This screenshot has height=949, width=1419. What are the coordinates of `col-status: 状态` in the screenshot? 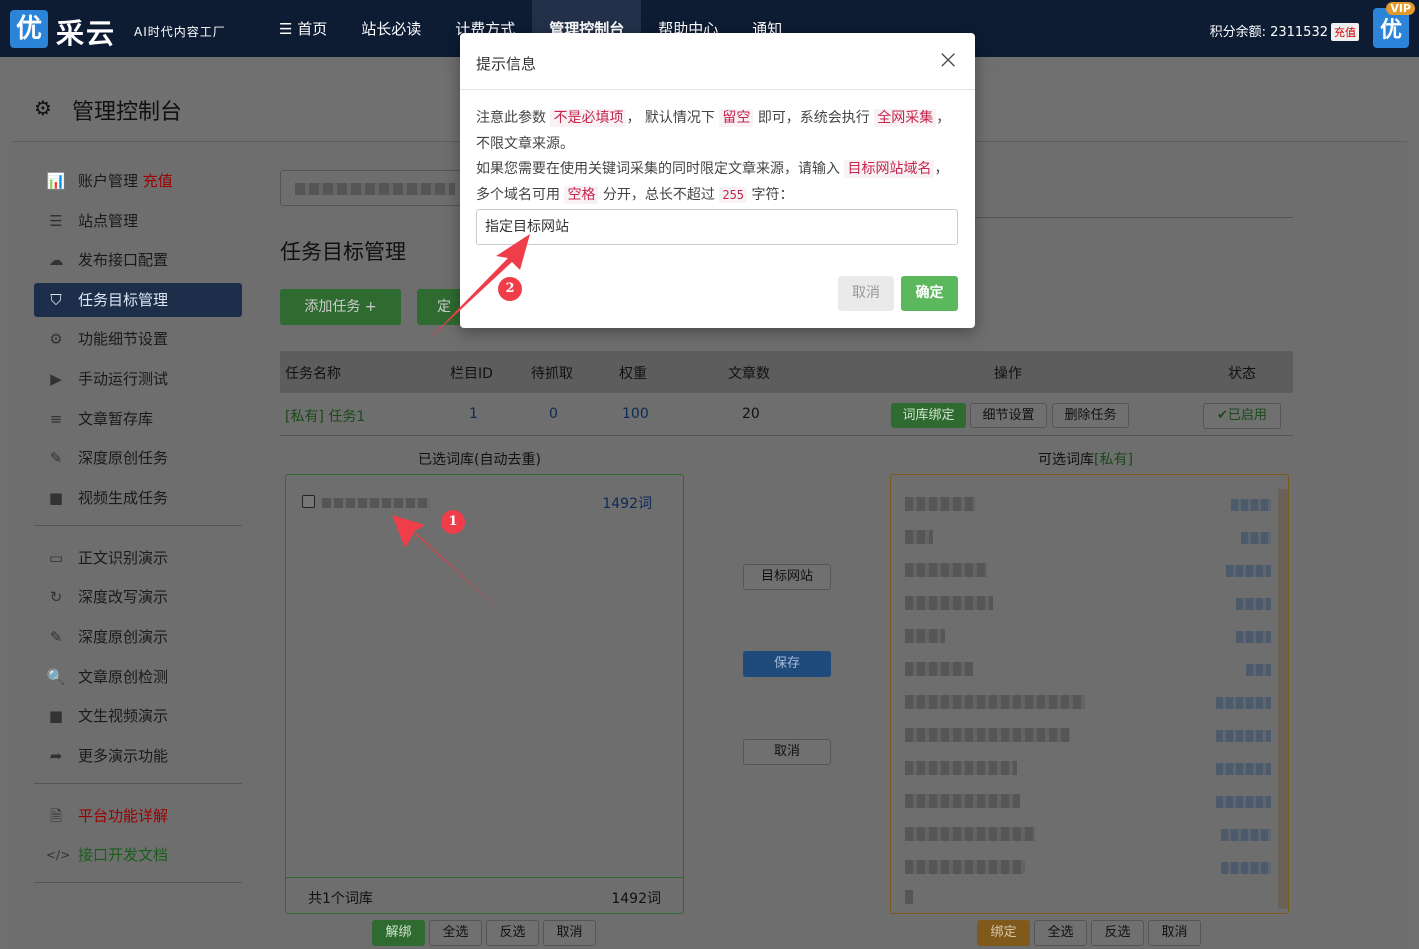 It's located at (1242, 374).